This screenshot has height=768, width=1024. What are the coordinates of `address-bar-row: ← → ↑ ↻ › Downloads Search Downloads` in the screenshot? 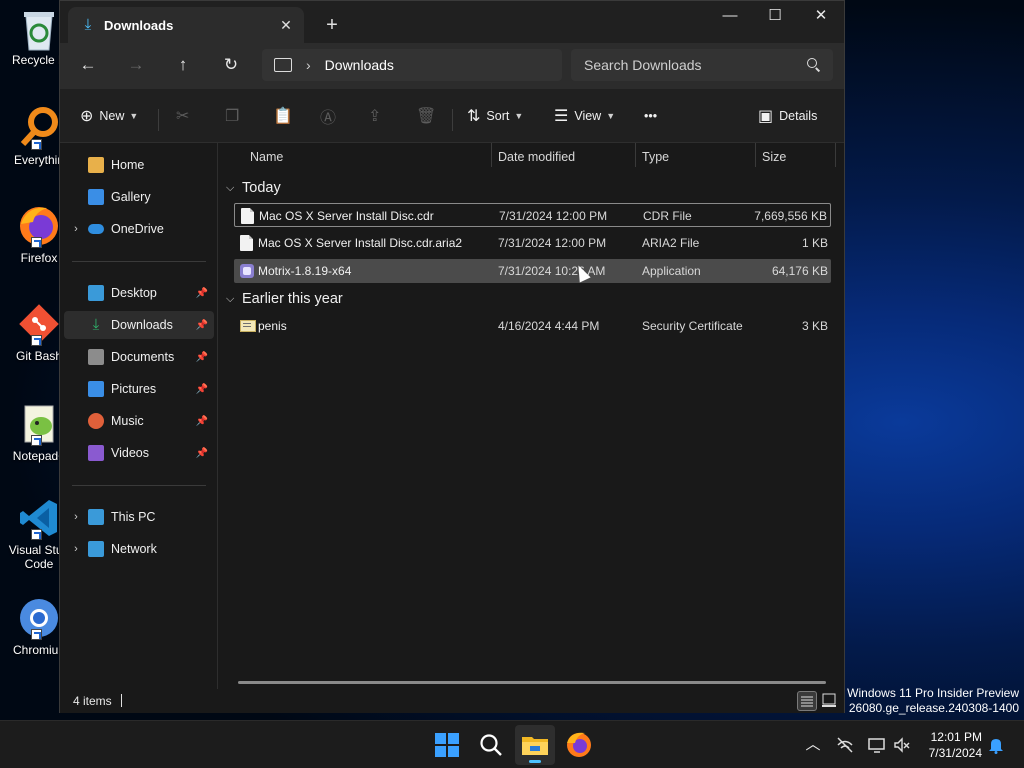 It's located at (452, 66).